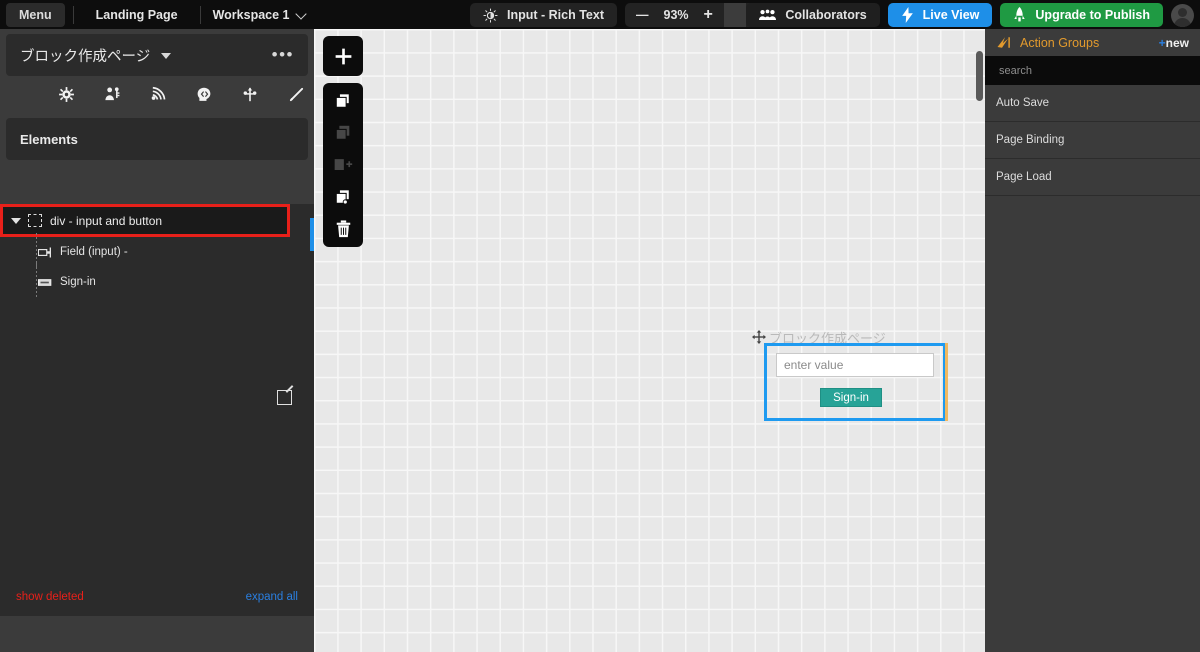 This screenshot has height=652, width=1200. I want to click on expand-all-link: expand all, so click(272, 597).